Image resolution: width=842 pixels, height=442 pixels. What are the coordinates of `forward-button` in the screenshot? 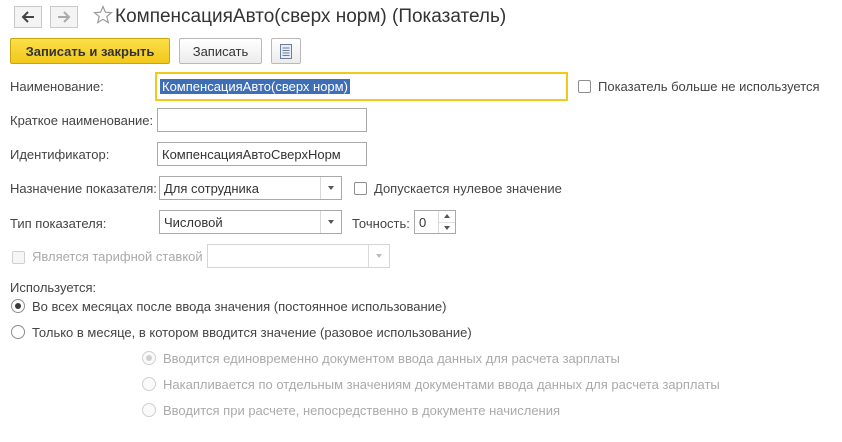 It's located at (64, 17).